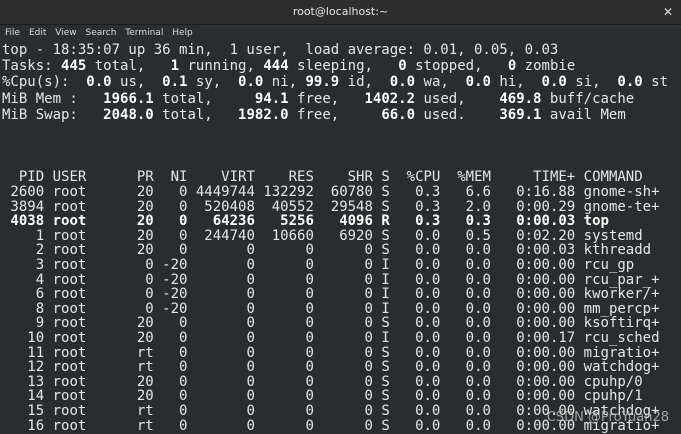 This screenshot has width=681, height=434. I want to click on close-icon: ✕, so click(668, 12).